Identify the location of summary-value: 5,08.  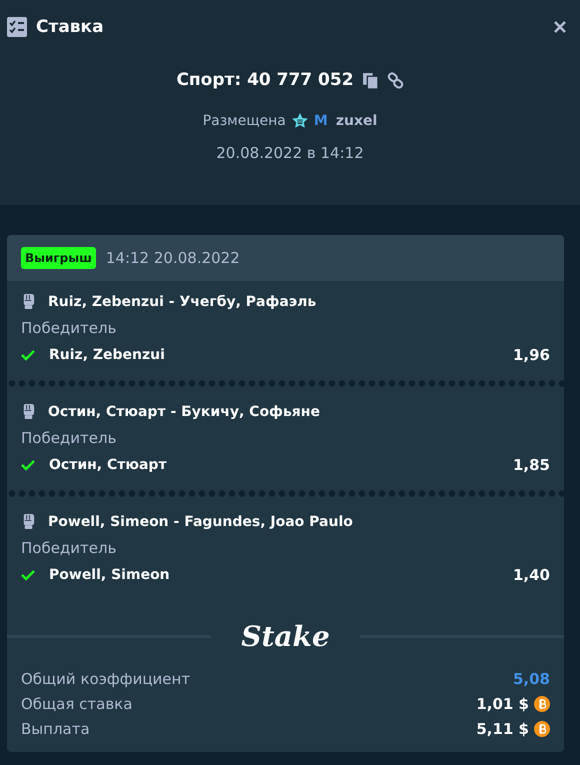
(531, 679).